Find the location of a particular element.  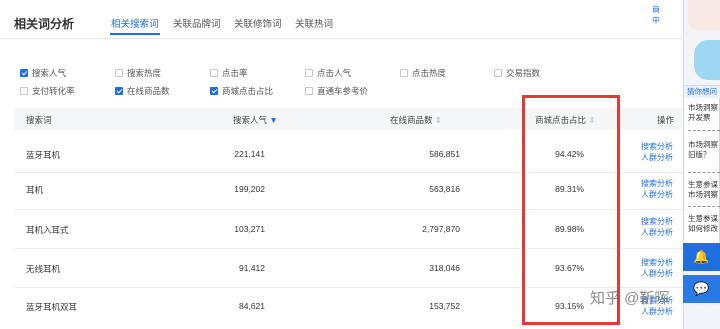

faq-item: 市场洞察 开发票 is located at coordinates (704, 113).